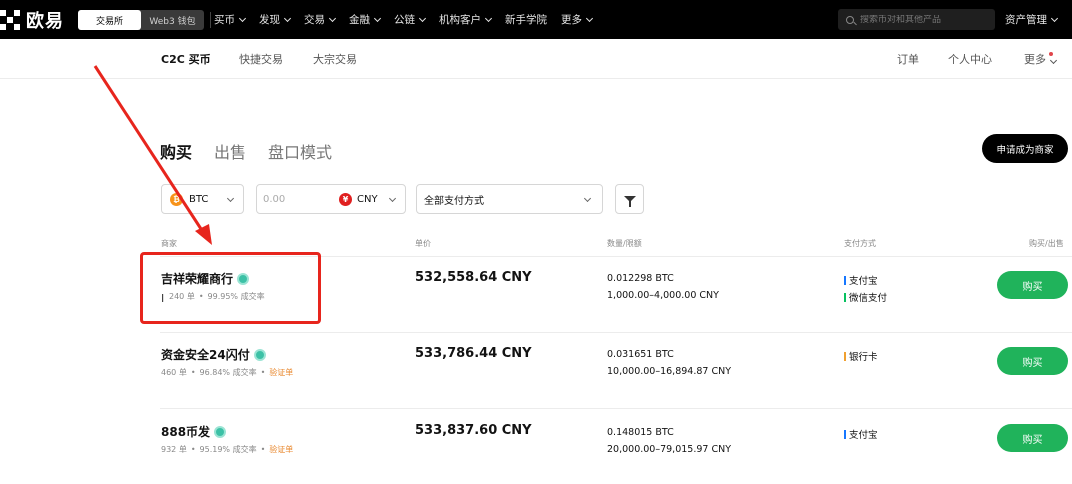 This screenshot has width=1072, height=484. What do you see at coordinates (186, 59) in the screenshot?
I see `tab-c2c-buy: C2C 买币` at bounding box center [186, 59].